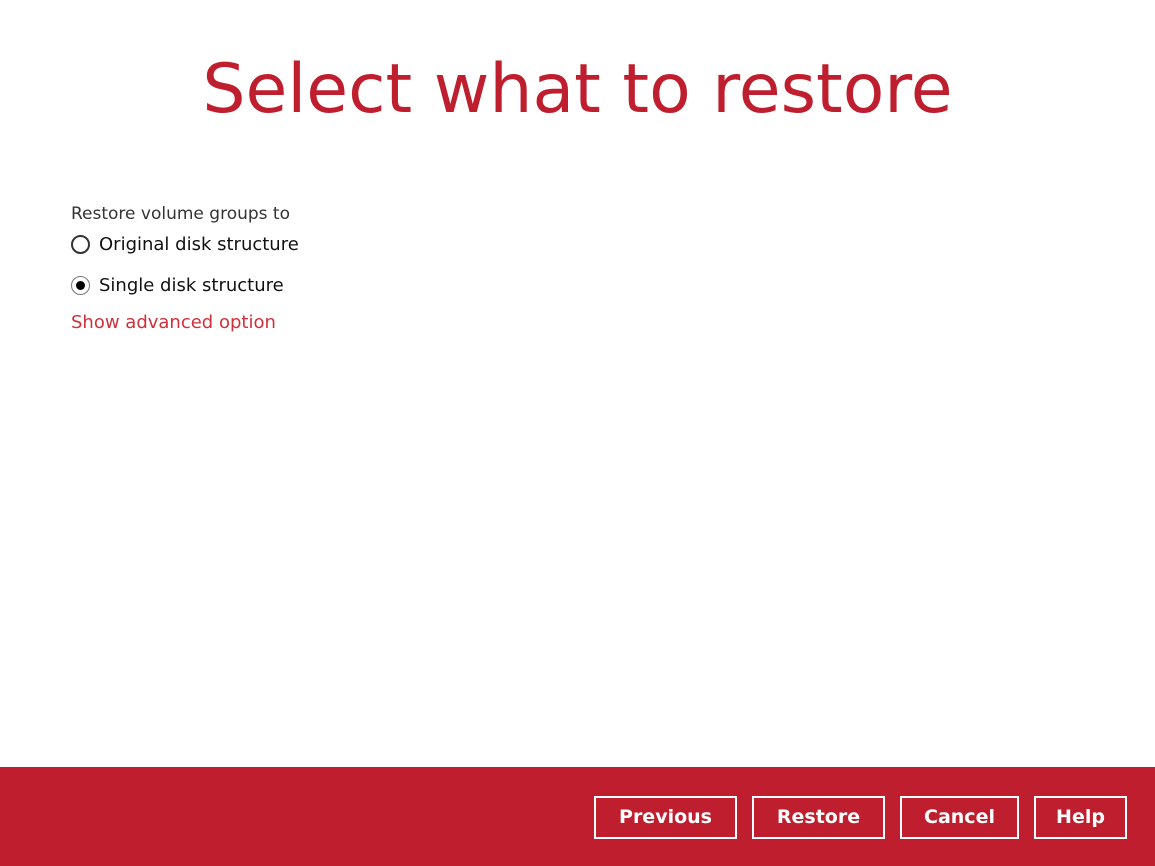  What do you see at coordinates (665, 817) in the screenshot?
I see `previous-button: Previous` at bounding box center [665, 817].